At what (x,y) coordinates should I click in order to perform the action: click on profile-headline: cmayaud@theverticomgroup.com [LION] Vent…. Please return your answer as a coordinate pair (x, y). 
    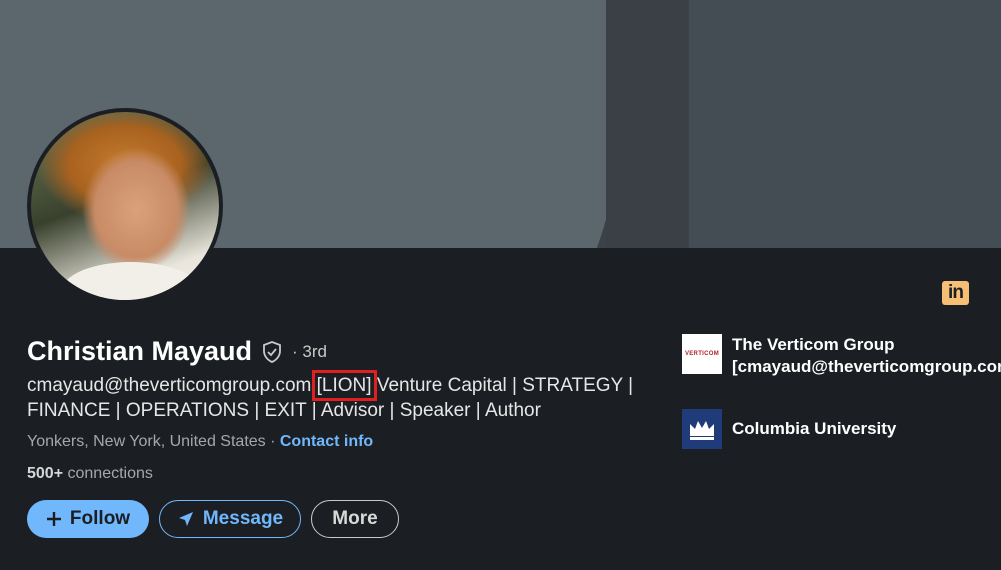
    Looking at the image, I should click on (342, 396).